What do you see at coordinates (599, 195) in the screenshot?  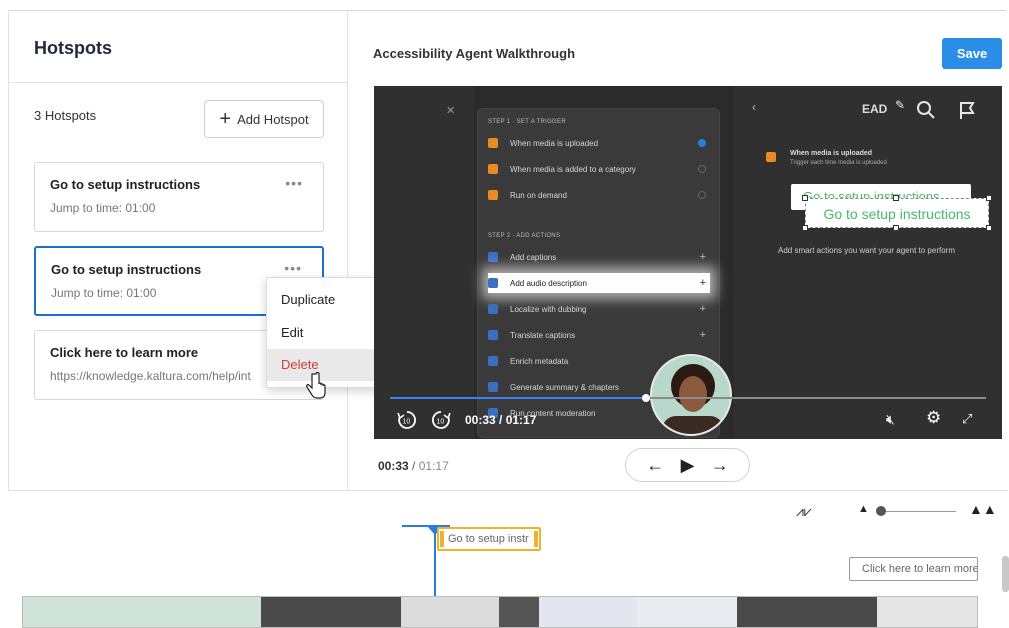 I see `trigger-row: Run on demand` at bounding box center [599, 195].